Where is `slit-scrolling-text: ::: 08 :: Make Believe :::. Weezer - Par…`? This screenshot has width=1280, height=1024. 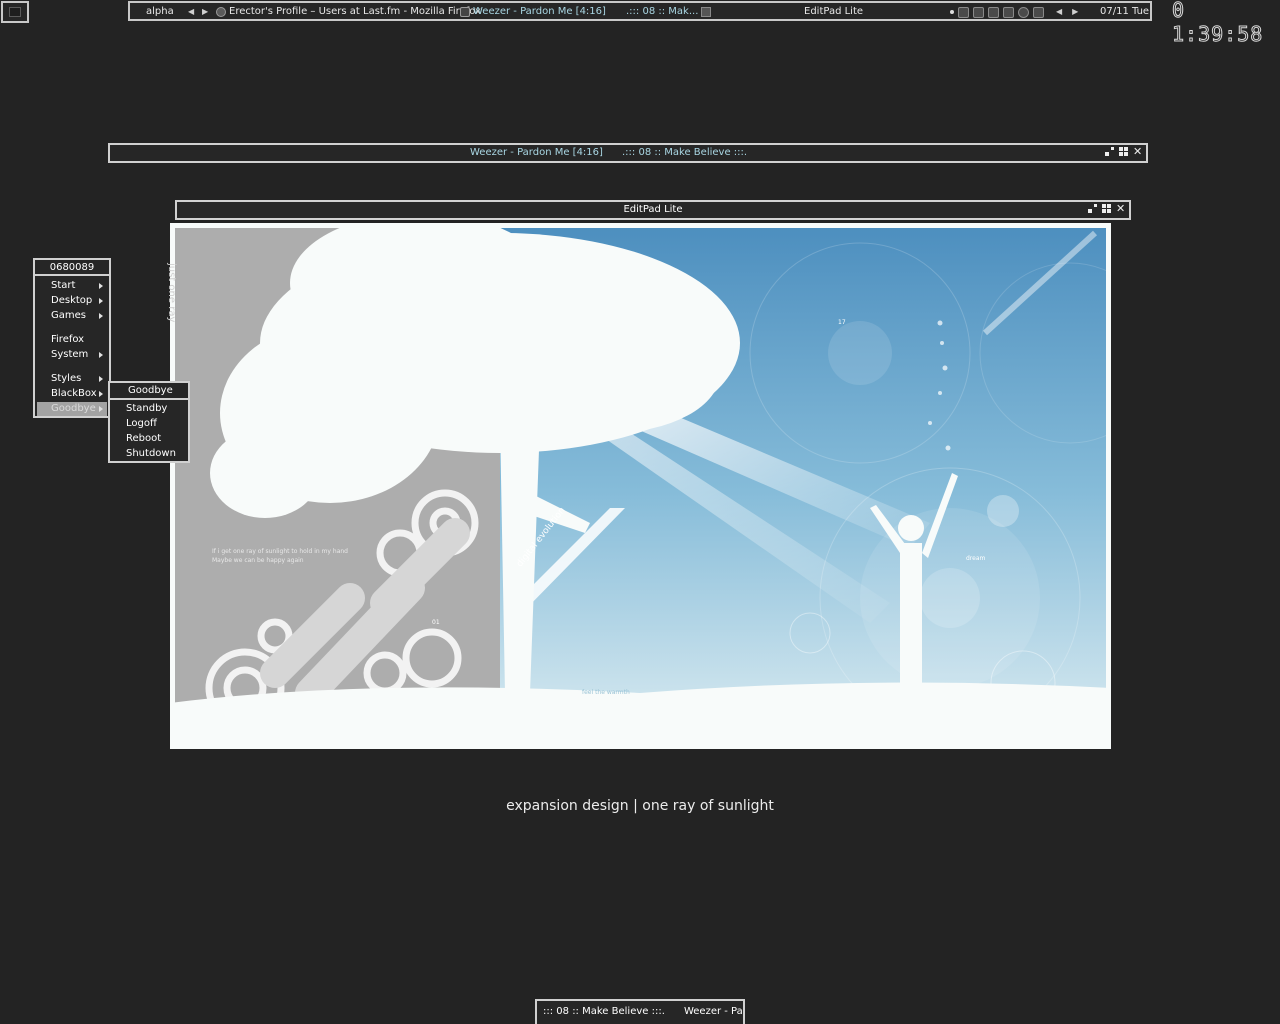
slit-scrolling-text: ::: 08 :: Make Believe :::. Weezer - Par… is located at coordinates (643, 1011).